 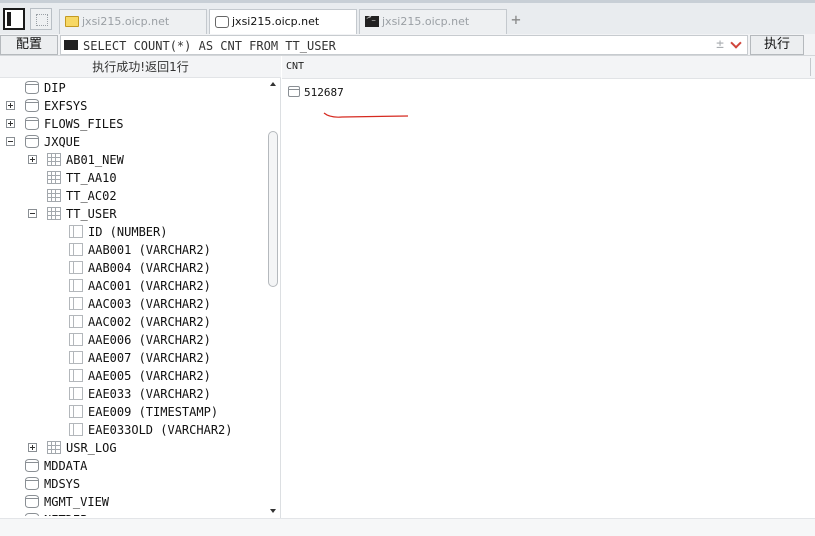 What do you see at coordinates (131, 196) in the screenshot?
I see `tree-item: TT_AC02` at bounding box center [131, 196].